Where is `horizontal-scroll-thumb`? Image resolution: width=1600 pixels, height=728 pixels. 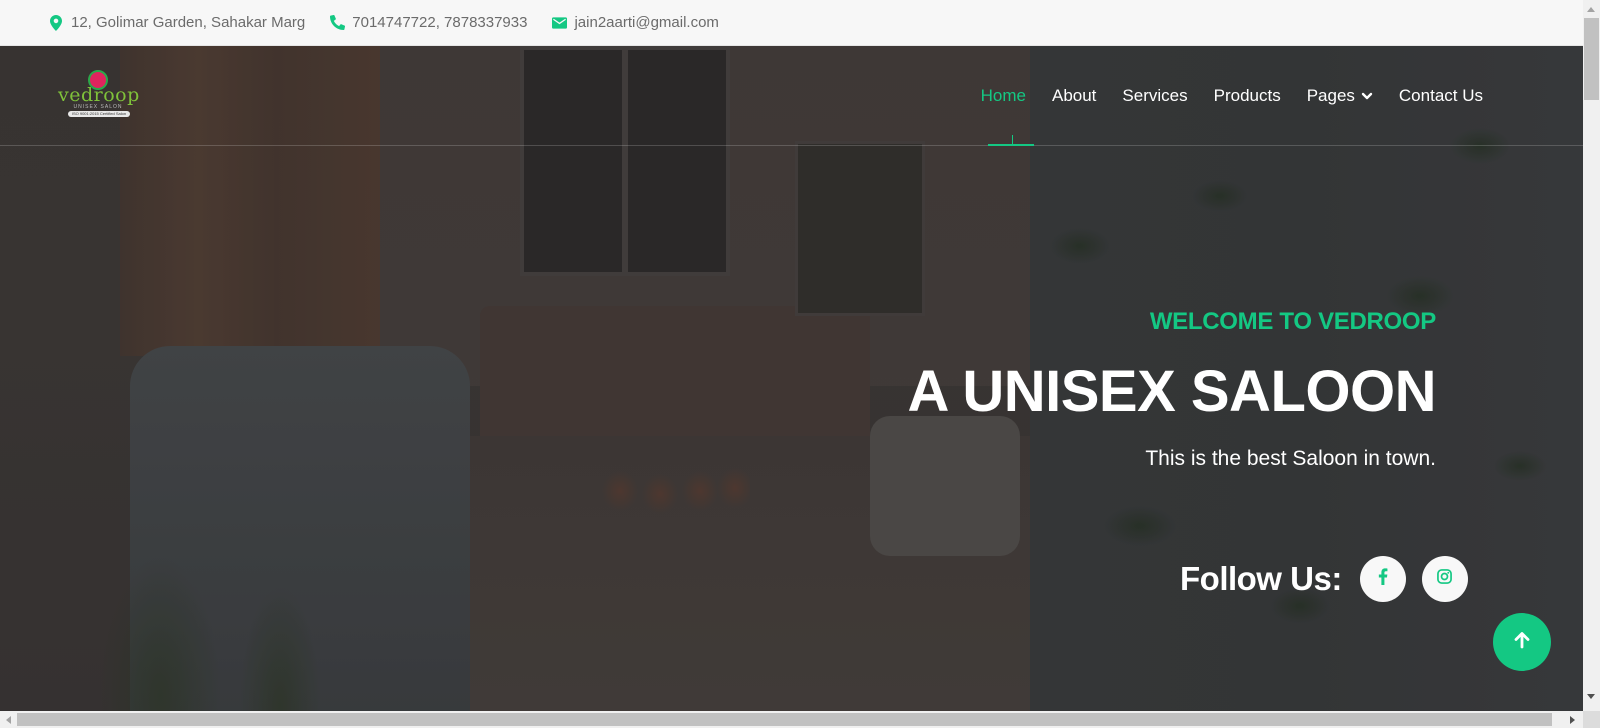
horizontal-scroll-thumb is located at coordinates (784, 719).